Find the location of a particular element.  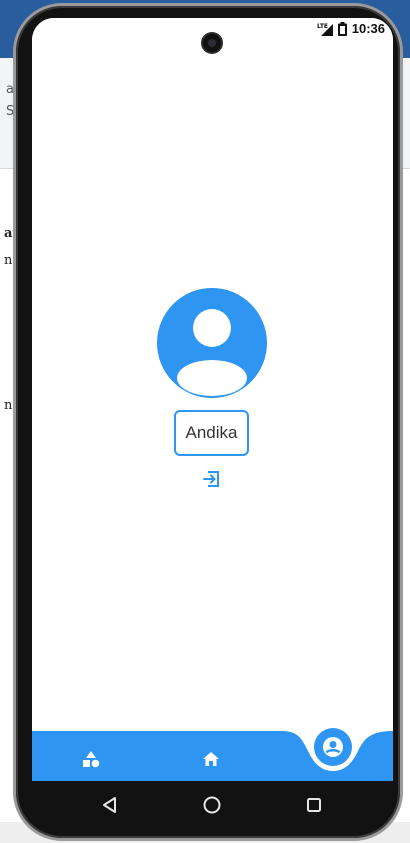

user-avatar-icon is located at coordinates (212, 343).